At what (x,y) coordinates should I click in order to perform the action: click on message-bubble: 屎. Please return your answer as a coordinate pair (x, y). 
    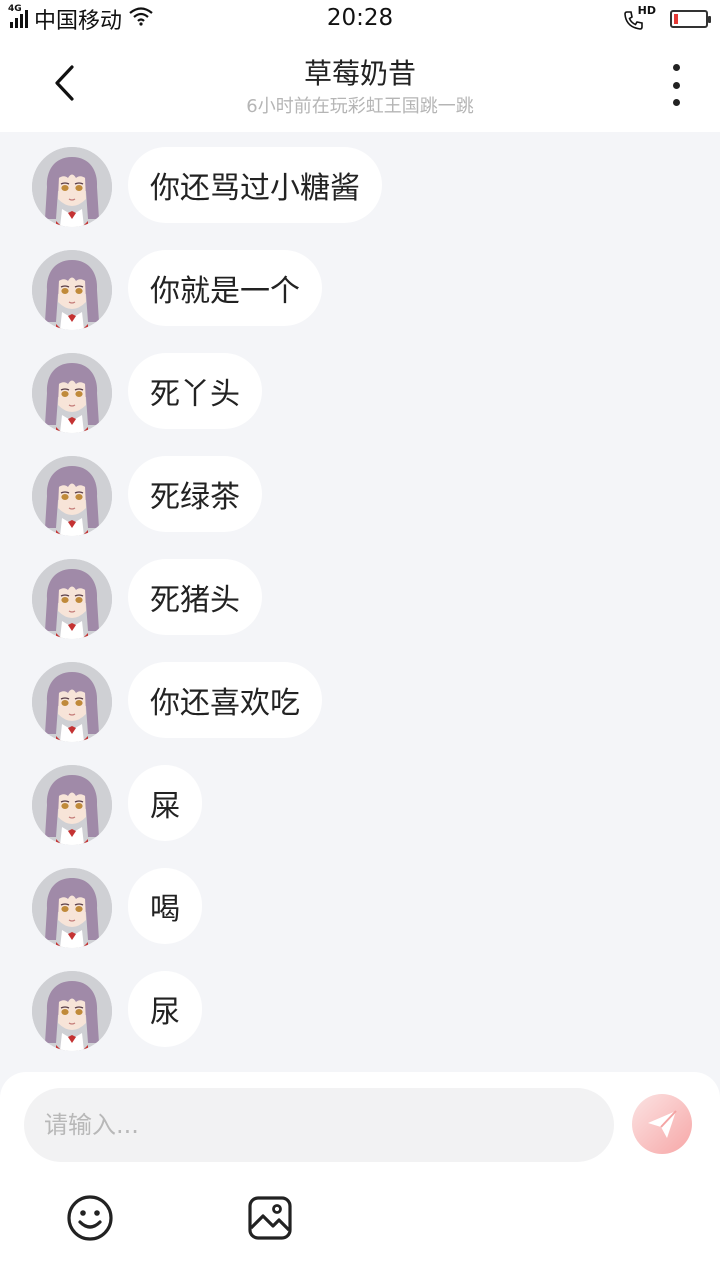
    Looking at the image, I should click on (165, 803).